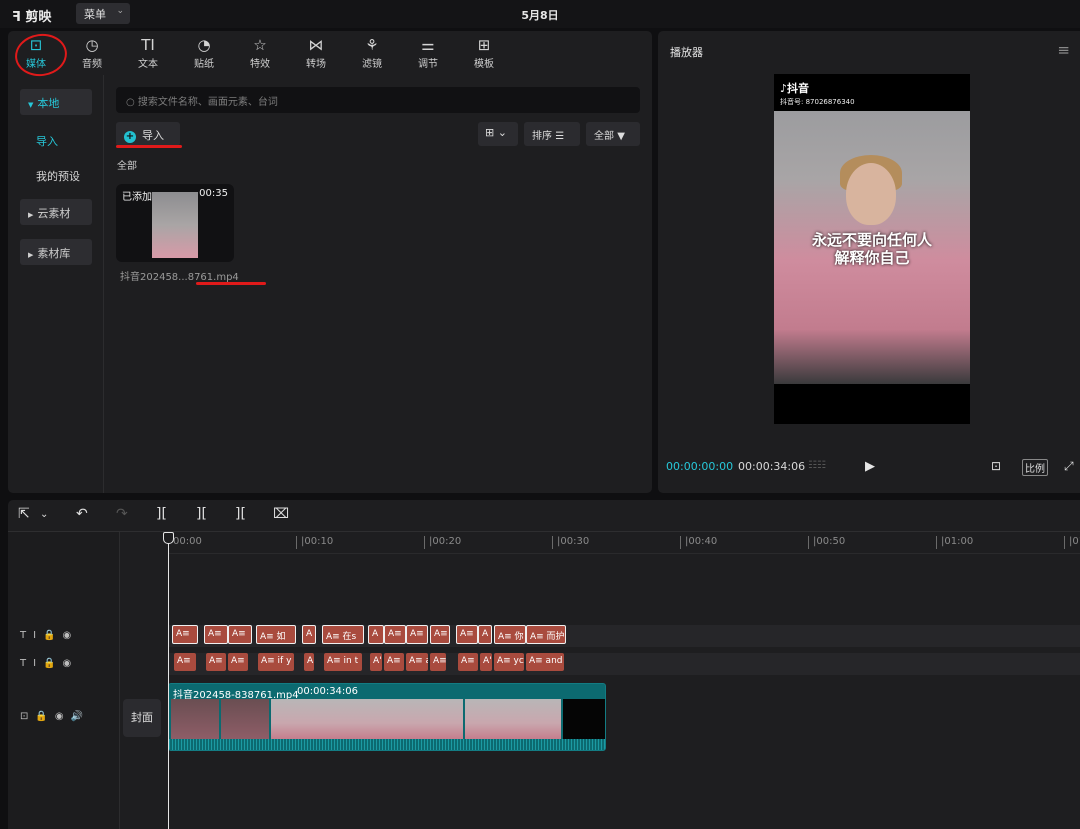 The width and height of the screenshot is (1080, 829). I want to click on text-clip: A≡ and, so click(545, 662).